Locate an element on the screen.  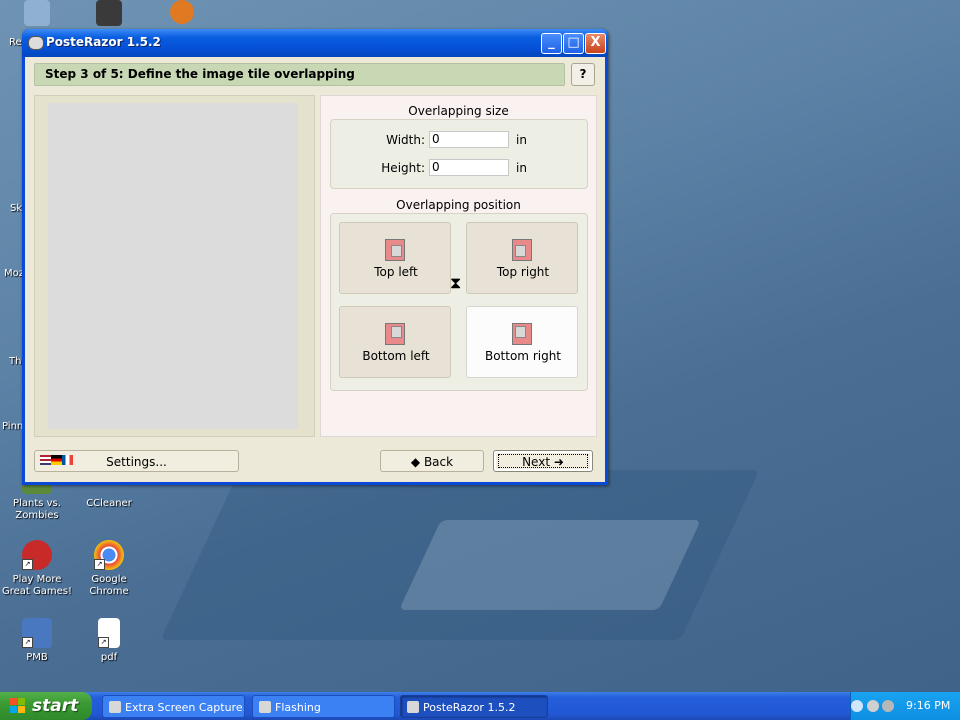
desktop-icon-pdf: ↗ pdf is located at coordinates (109, 641).